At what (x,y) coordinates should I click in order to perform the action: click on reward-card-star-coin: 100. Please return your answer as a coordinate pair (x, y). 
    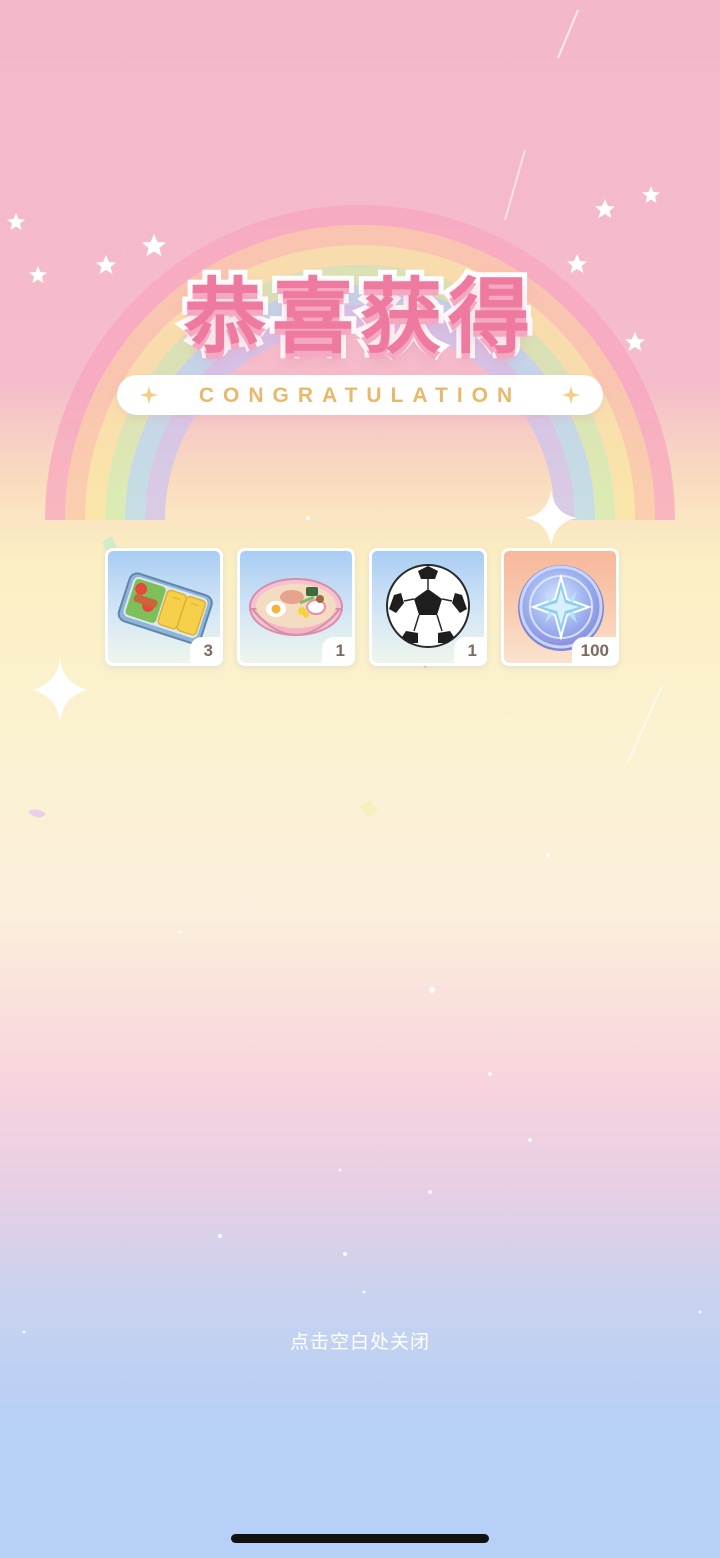
    Looking at the image, I should click on (560, 607).